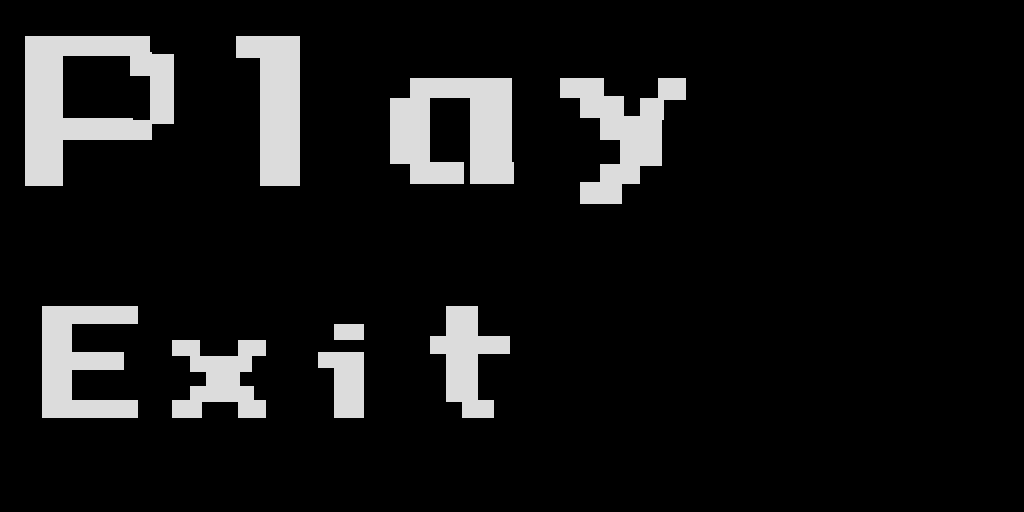 The height and width of the screenshot is (512, 1024). I want to click on exit-menu-item: Exit, so click(276, 362).